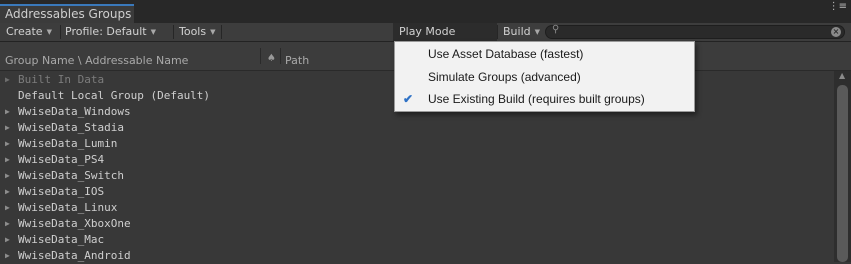 The height and width of the screenshot is (264, 851). What do you see at coordinates (695, 31) in the screenshot?
I see `search-field: ⚲ ×` at bounding box center [695, 31].